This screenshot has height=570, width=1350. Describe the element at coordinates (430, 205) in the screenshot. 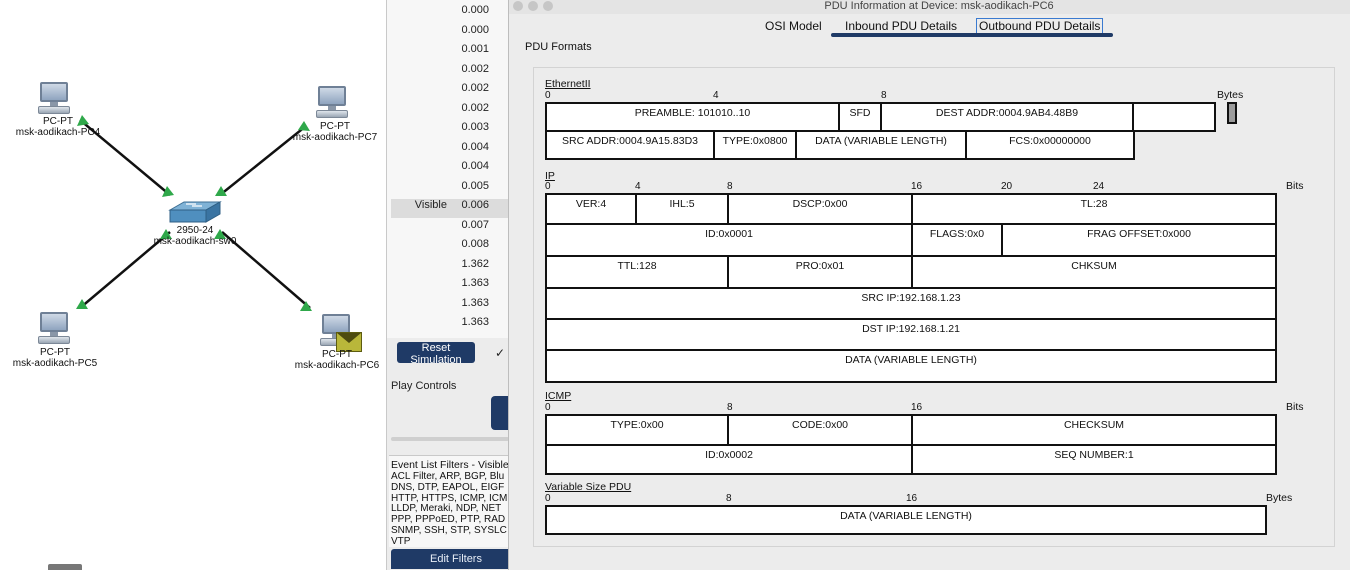

I see `event-visible-cell: Visible` at that location.